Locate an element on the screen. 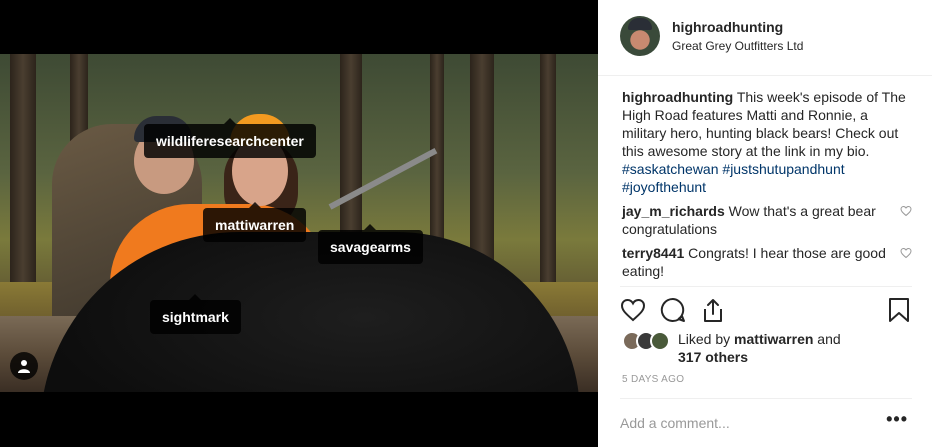 The width and height of the screenshot is (932, 447). liker-username: mattiwarren is located at coordinates (773, 339).